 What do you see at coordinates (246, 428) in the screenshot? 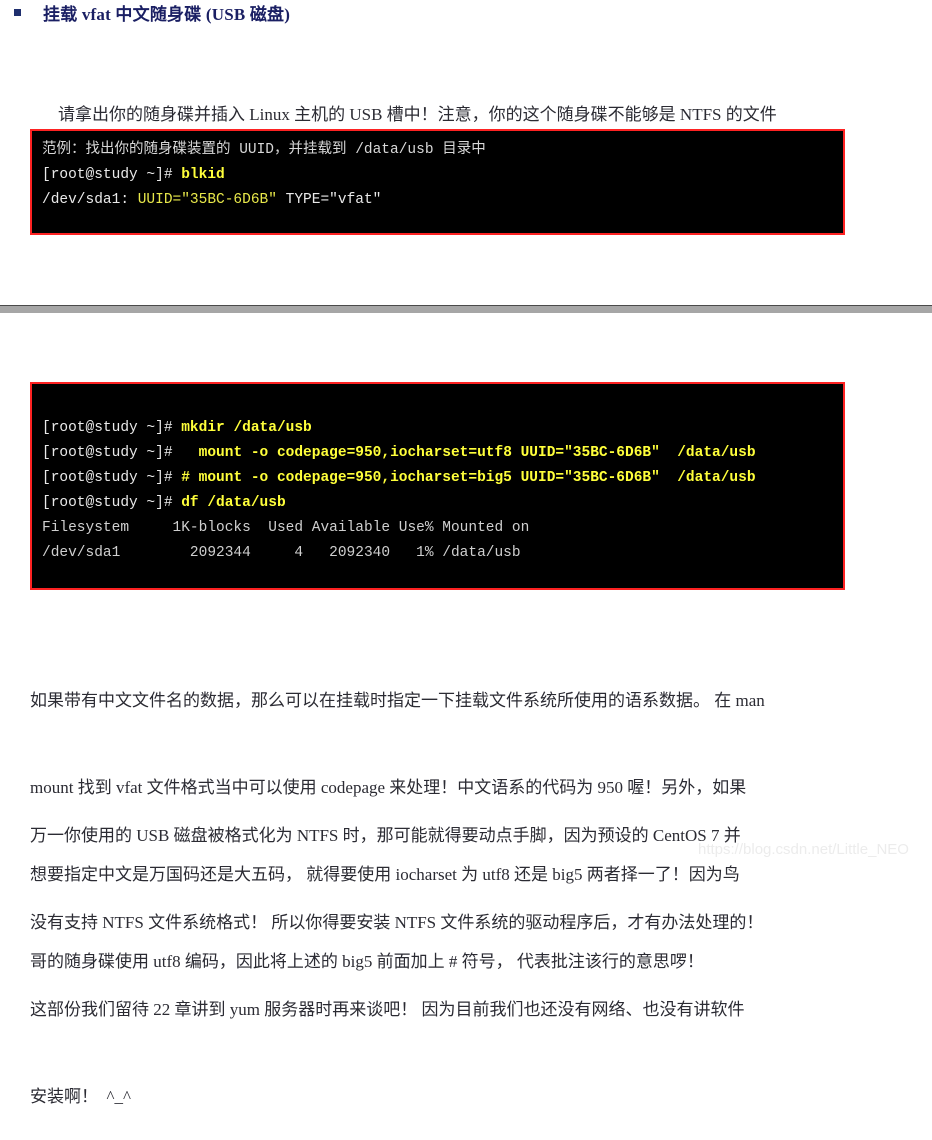
I see `shell-command: mkdir /data/usb` at bounding box center [246, 428].